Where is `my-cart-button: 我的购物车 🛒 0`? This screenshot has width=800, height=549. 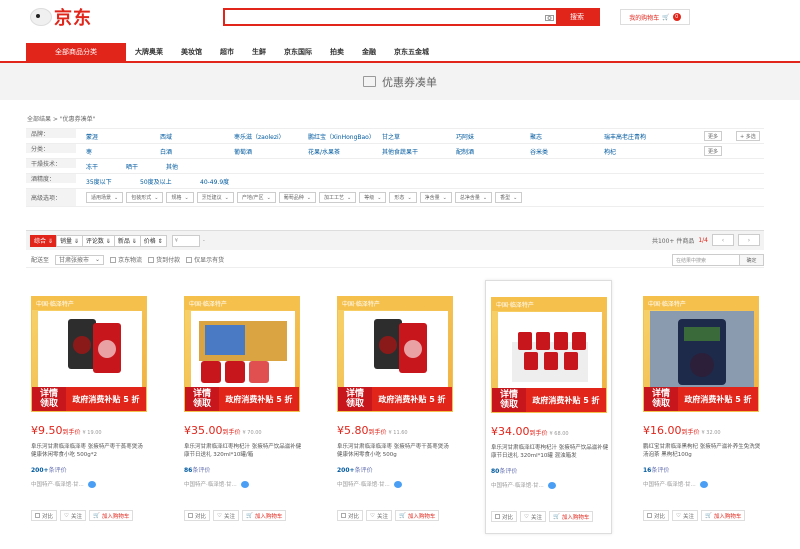
my-cart-button: 我的购物车 🛒 0 is located at coordinates (655, 17).